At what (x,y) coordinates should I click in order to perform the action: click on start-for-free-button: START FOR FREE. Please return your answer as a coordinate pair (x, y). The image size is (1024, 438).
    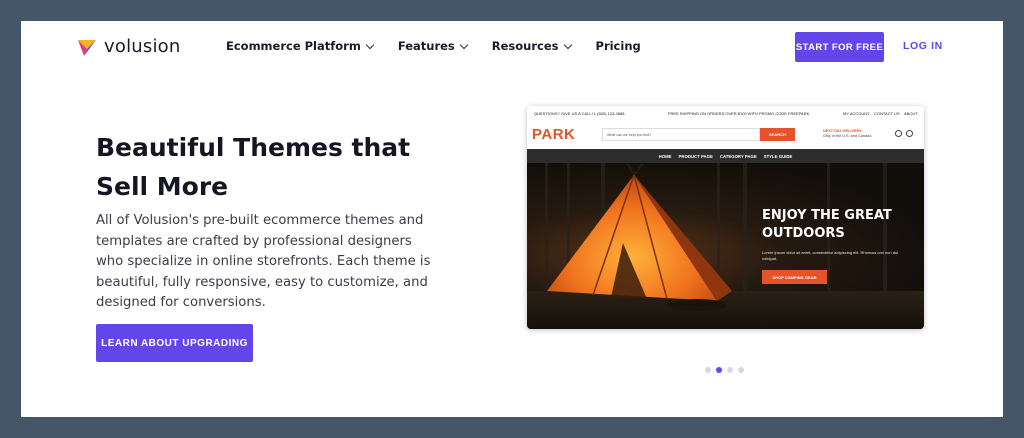
    Looking at the image, I should click on (839, 47).